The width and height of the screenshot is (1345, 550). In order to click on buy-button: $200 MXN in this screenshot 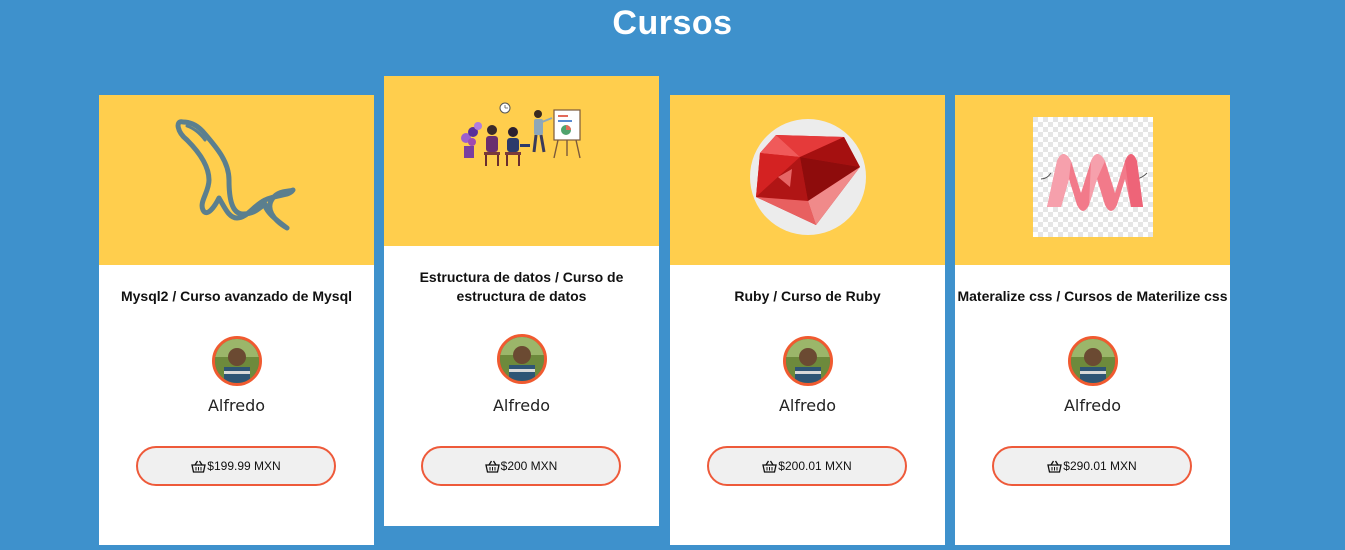, I will do `click(521, 466)`.